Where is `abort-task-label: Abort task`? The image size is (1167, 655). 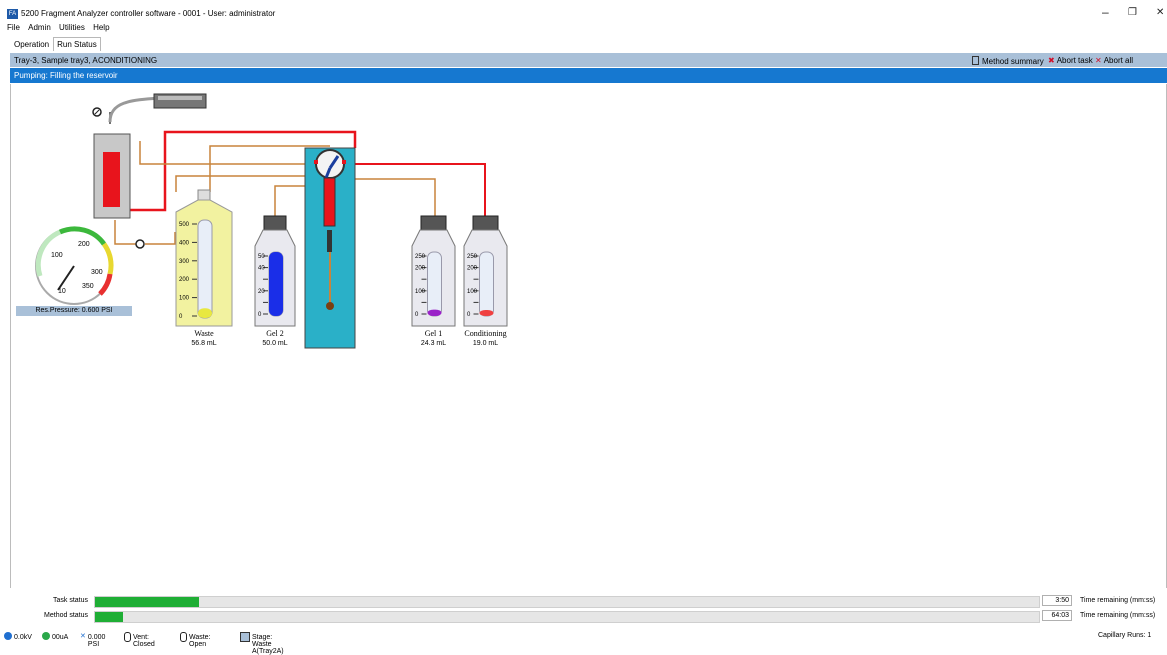 abort-task-label: Abort task is located at coordinates (1074, 60).